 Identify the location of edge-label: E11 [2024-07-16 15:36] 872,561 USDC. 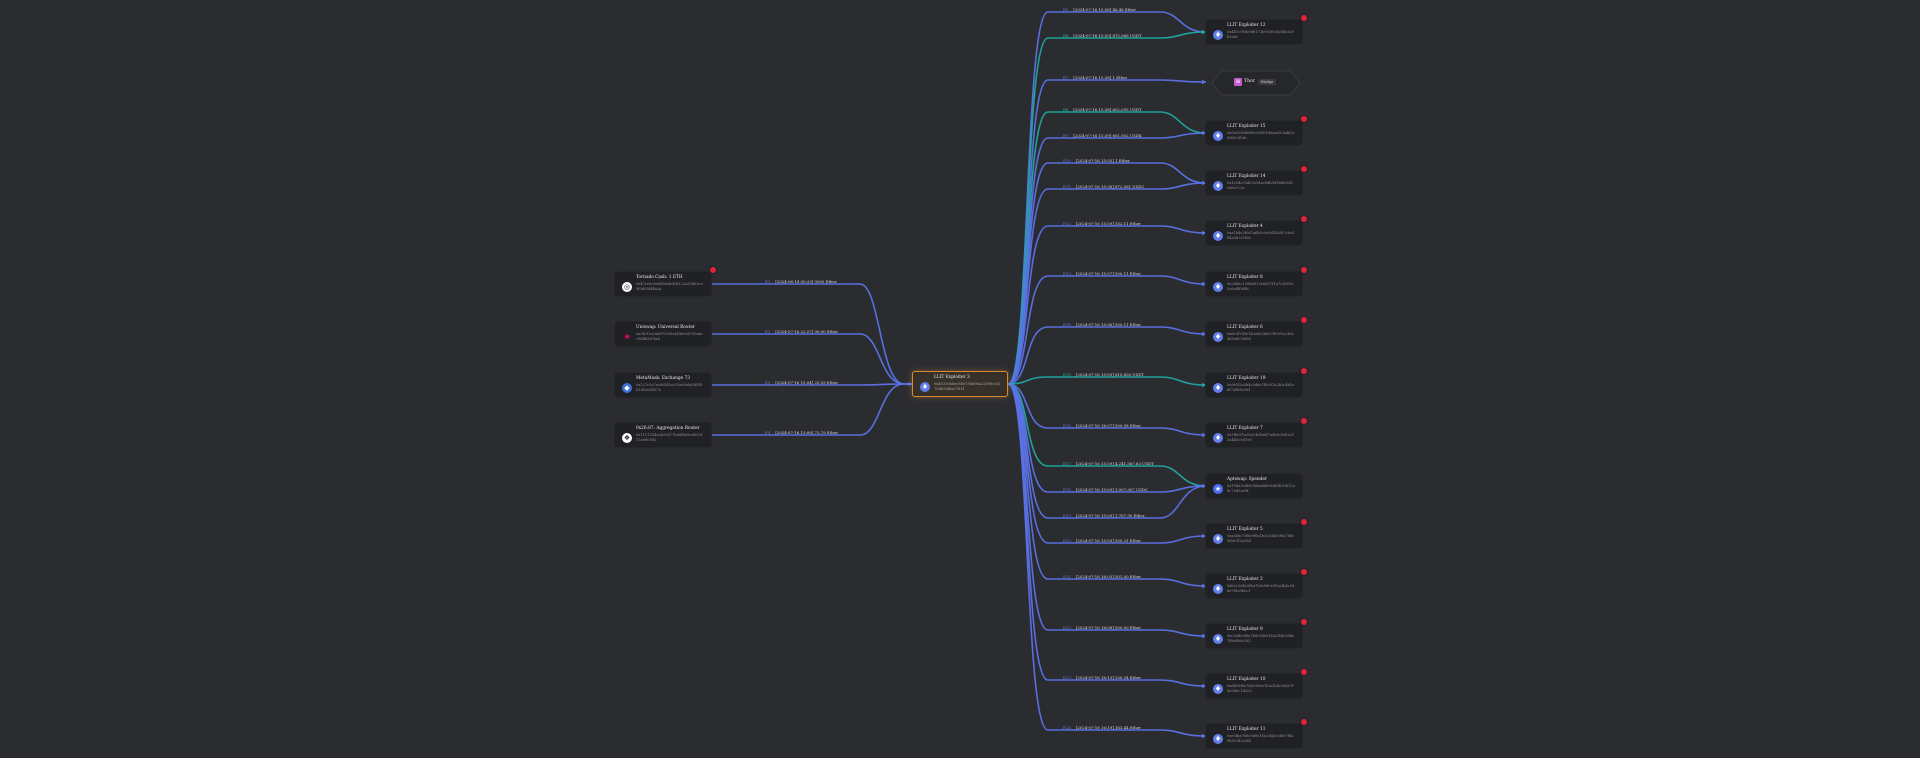
(1103, 186).